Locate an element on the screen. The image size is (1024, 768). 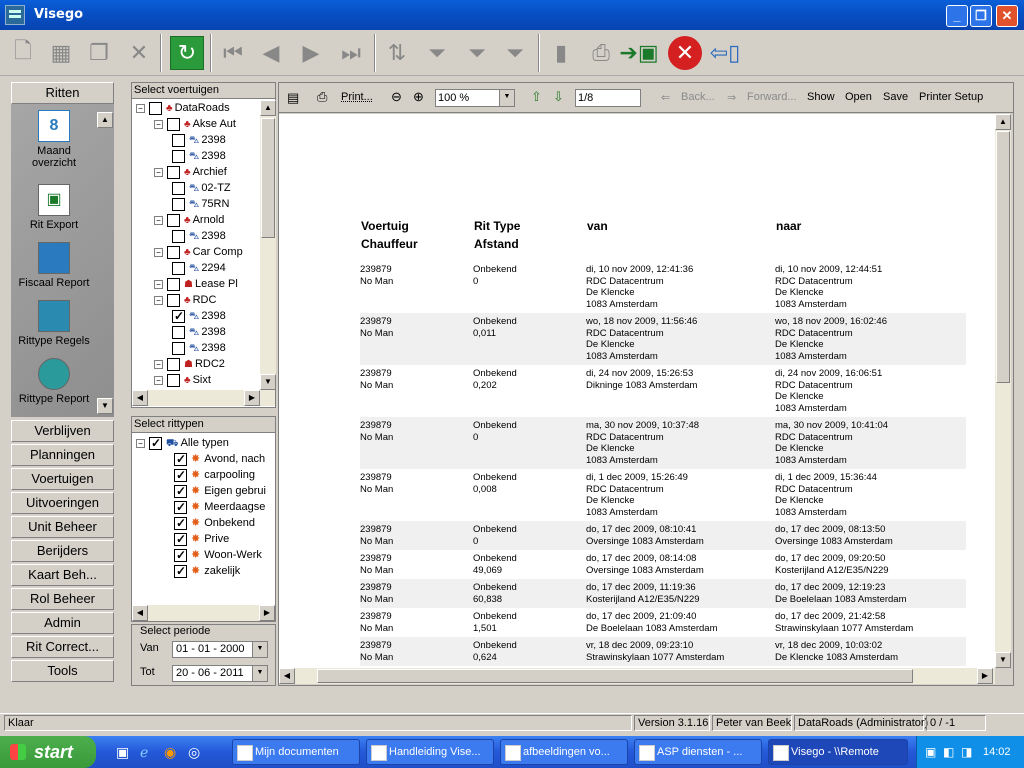
report-hscroll: ◀ ▶ is located at coordinates (637, 676).